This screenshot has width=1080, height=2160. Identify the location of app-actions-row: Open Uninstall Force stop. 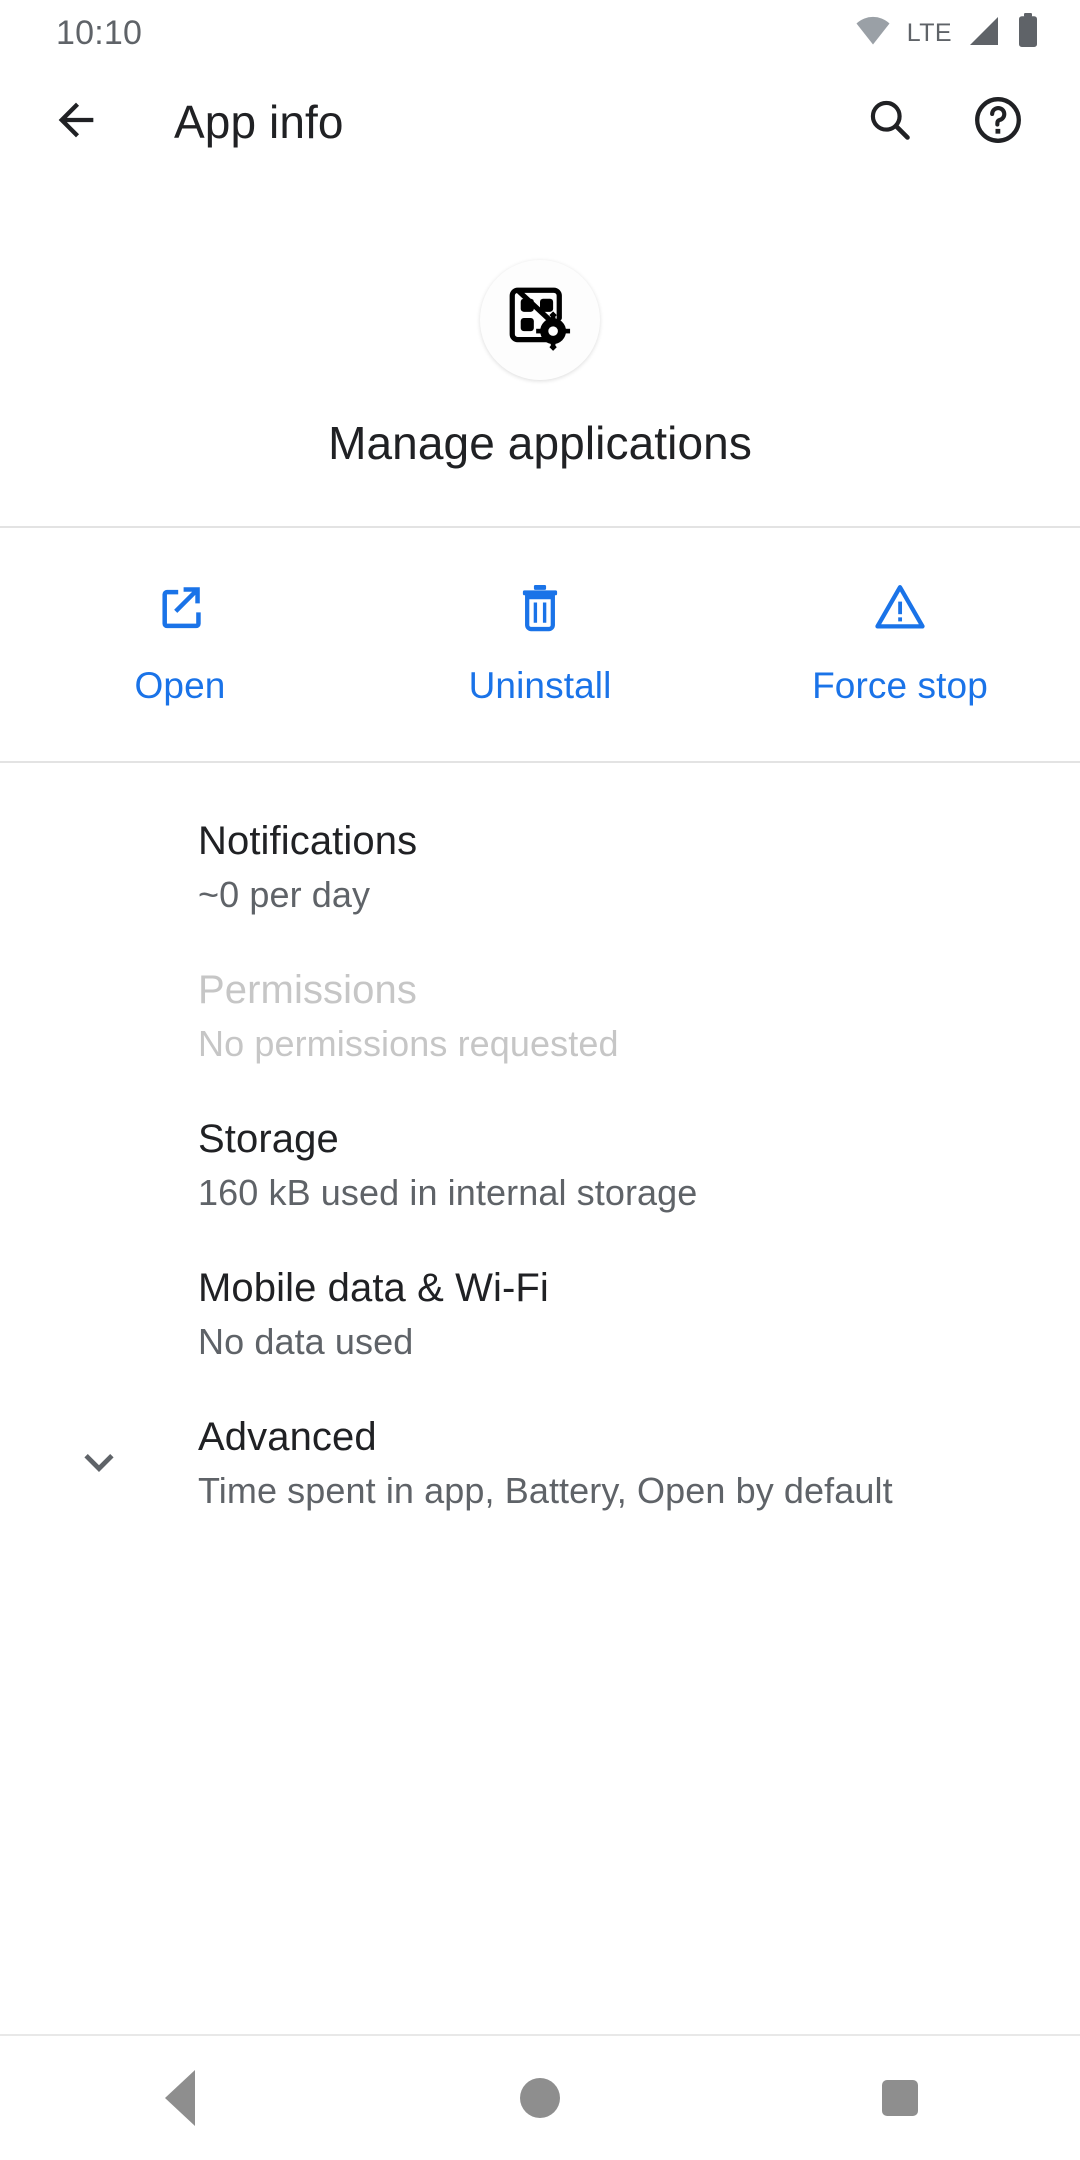
(540, 644).